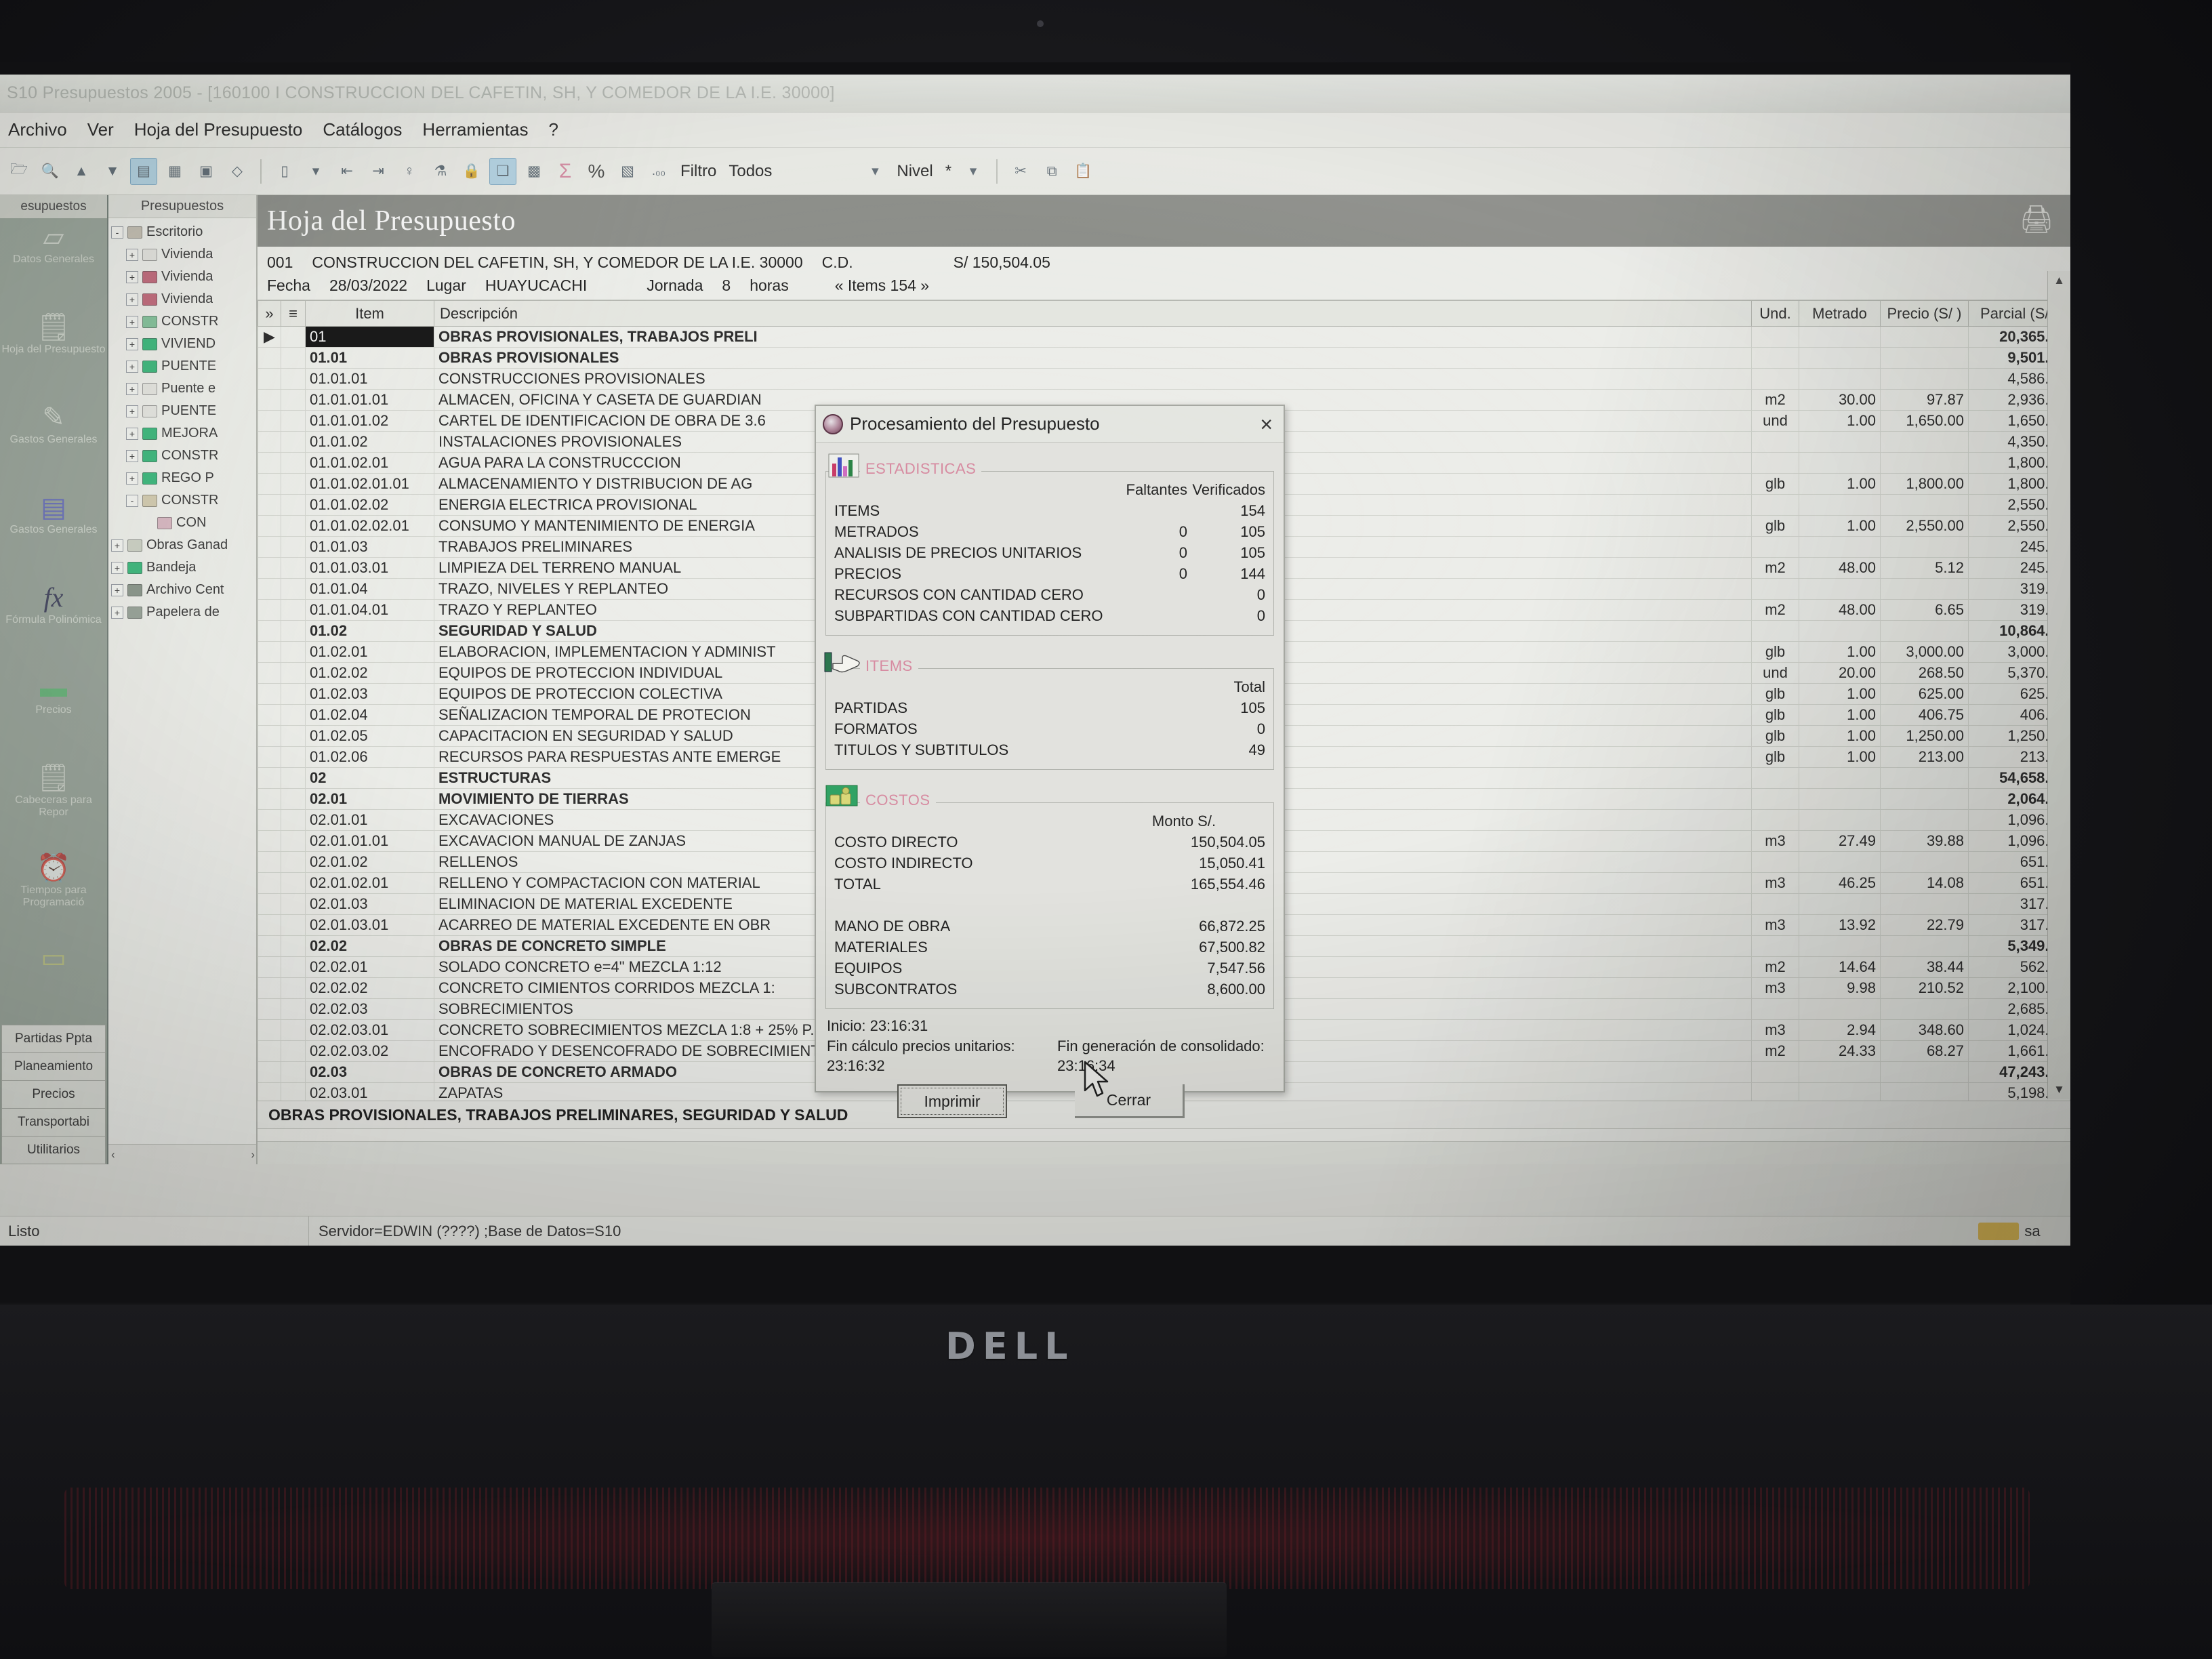 This screenshot has height=1659, width=2212. What do you see at coordinates (362, 129) in the screenshot?
I see `menu-catalogos: Catálogos` at bounding box center [362, 129].